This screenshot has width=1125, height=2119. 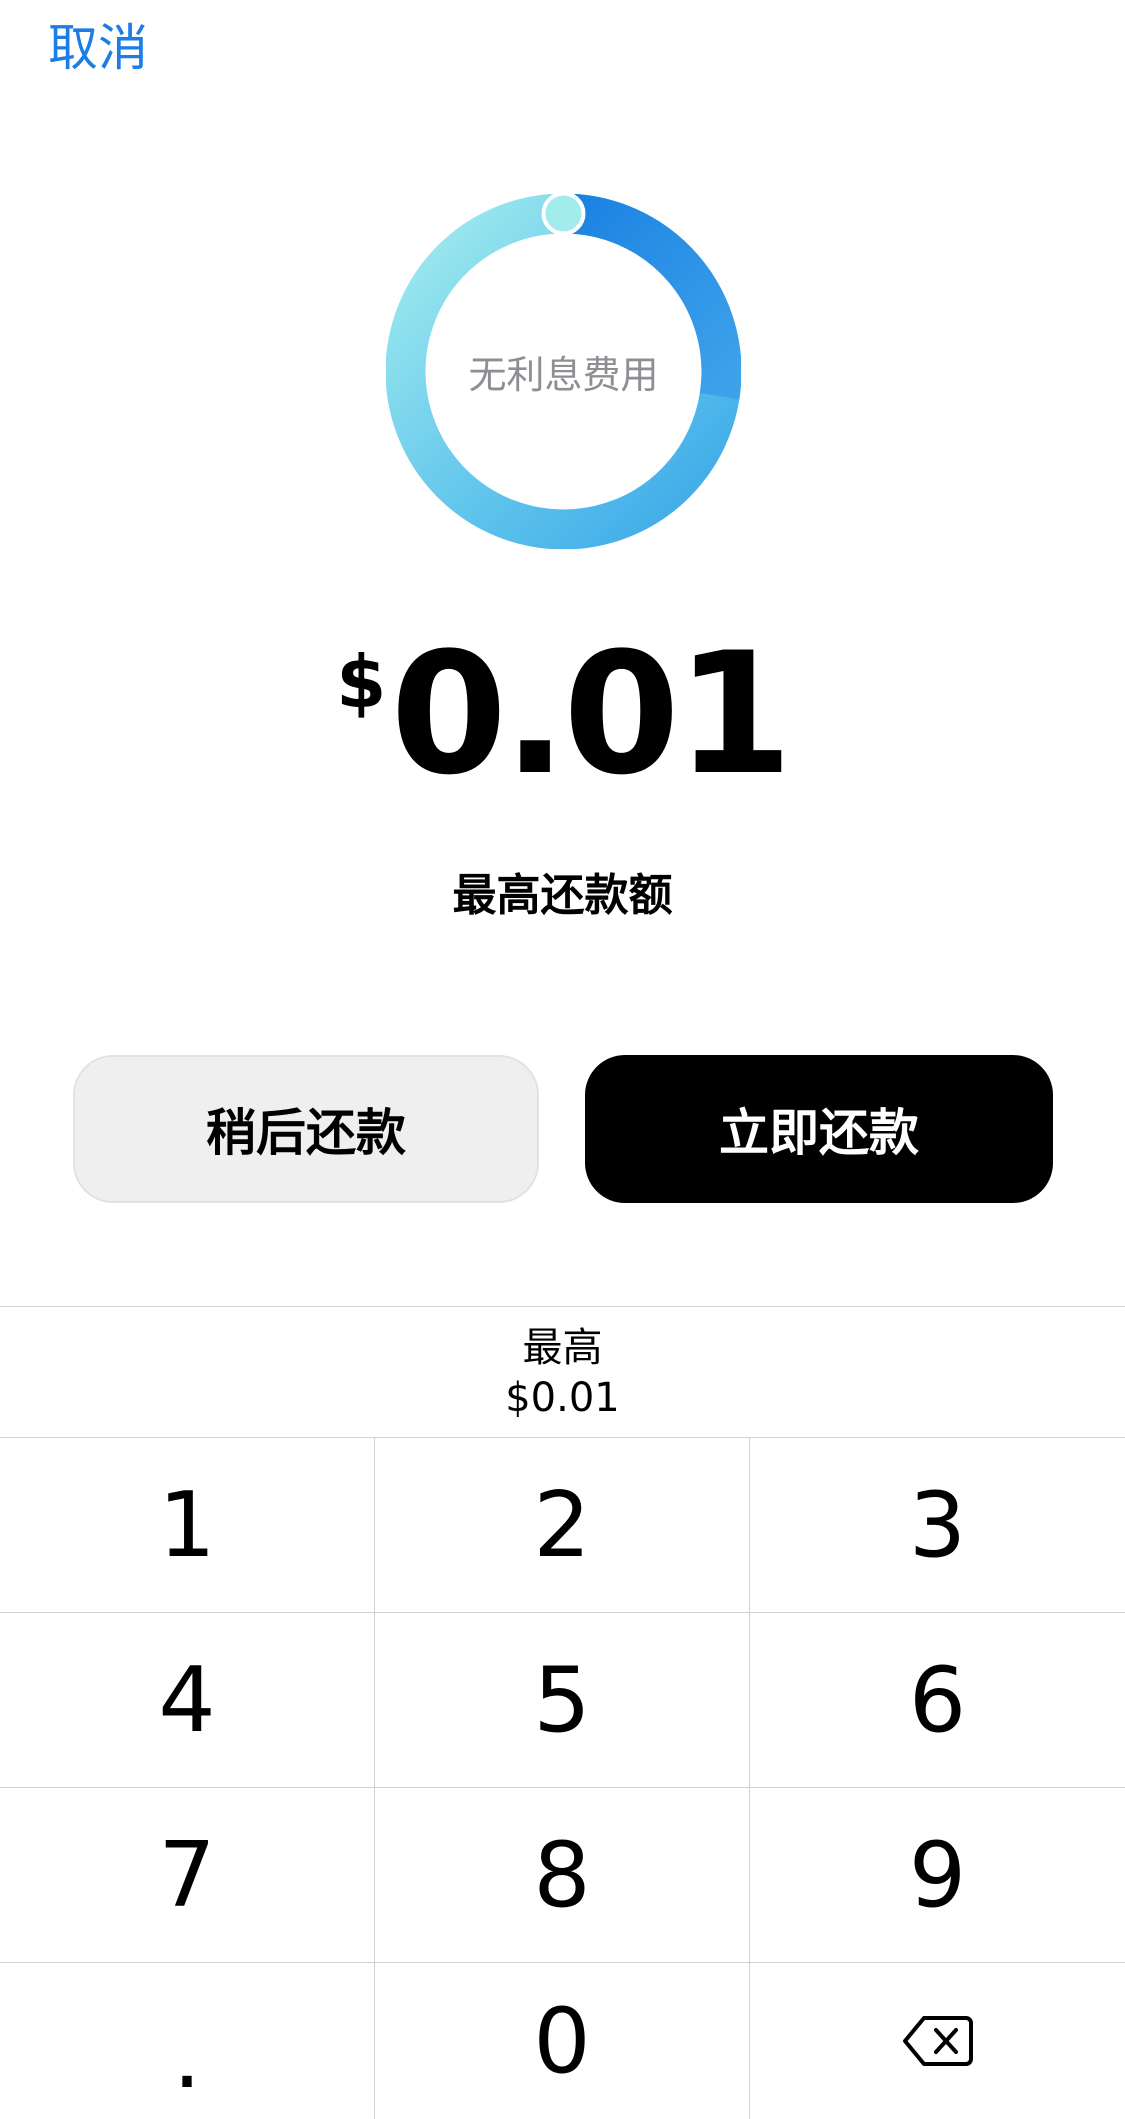 What do you see at coordinates (562, 2041) in the screenshot?
I see `key-0: 0` at bounding box center [562, 2041].